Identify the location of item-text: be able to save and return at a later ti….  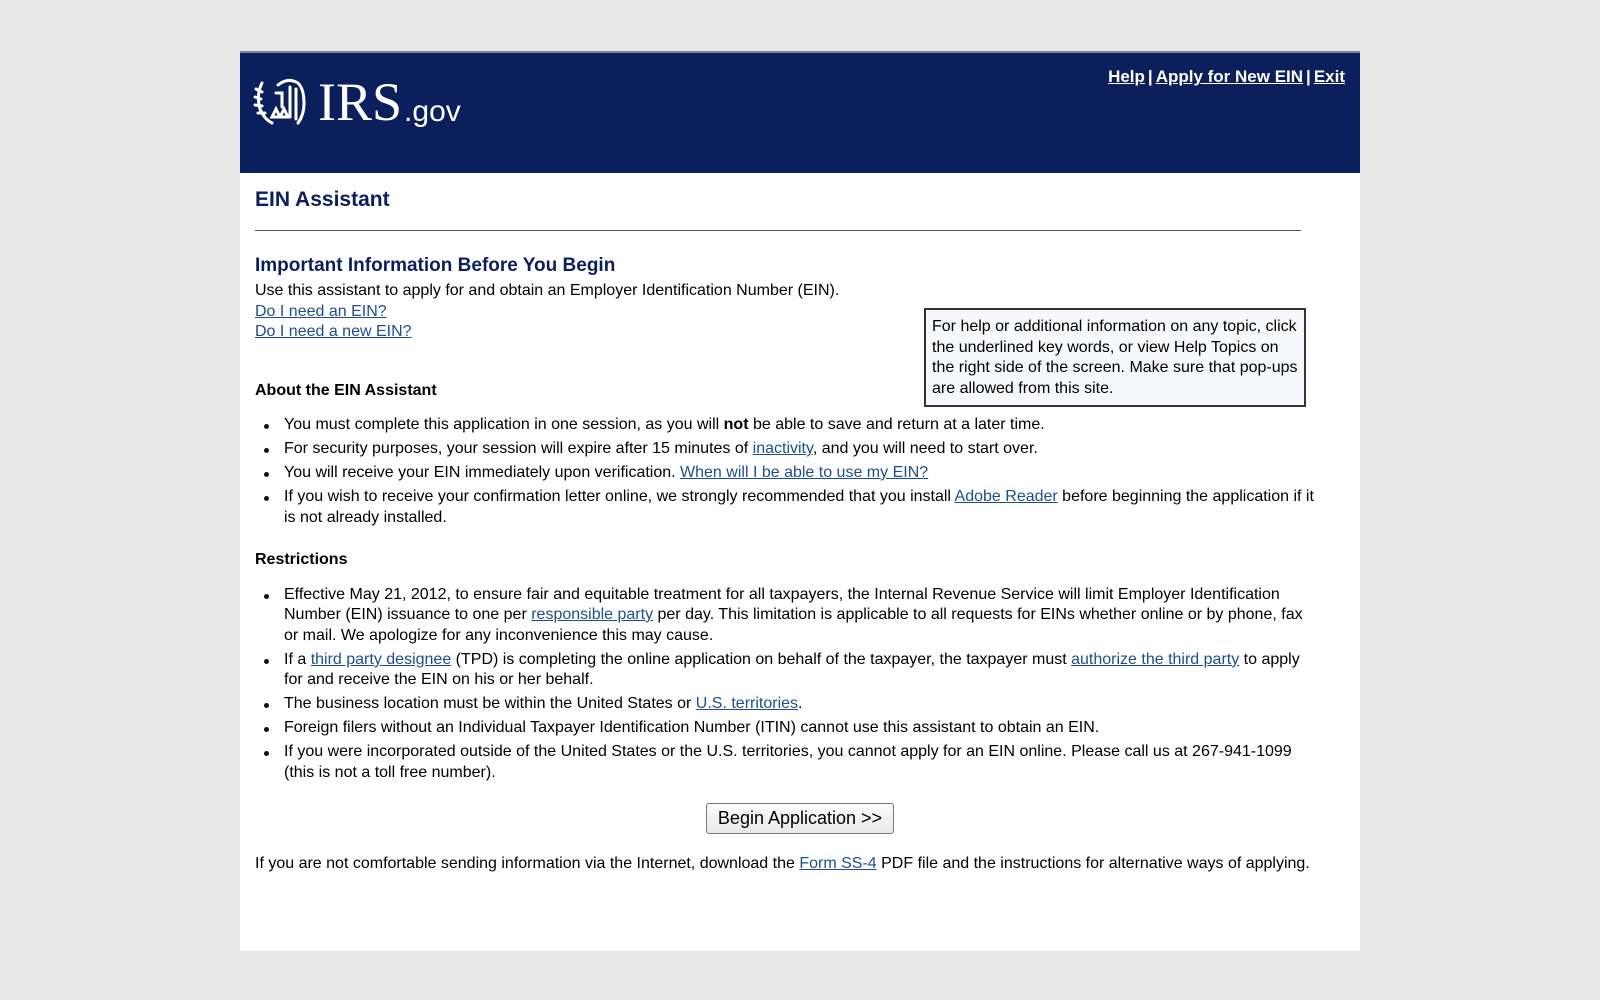
(896, 424).